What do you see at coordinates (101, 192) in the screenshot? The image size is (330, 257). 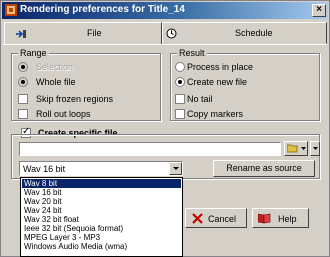 I see `dropdown-item-wav16: Wav 16 bit` at bounding box center [101, 192].